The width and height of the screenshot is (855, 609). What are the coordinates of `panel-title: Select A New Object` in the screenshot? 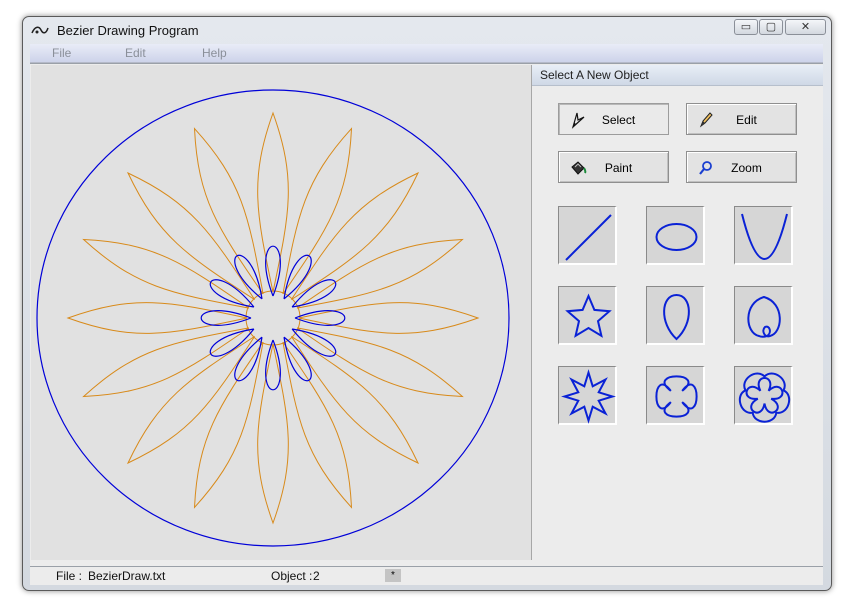 It's located at (594, 75).